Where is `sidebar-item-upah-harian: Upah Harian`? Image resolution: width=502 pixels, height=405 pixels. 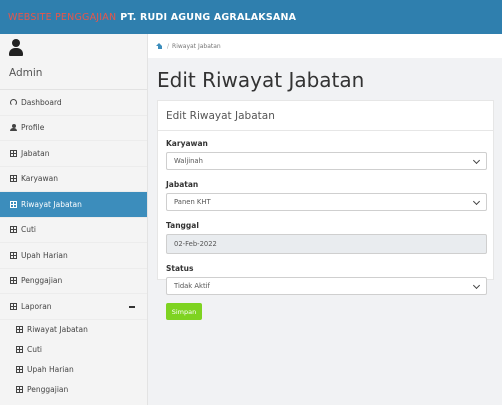
sidebar-item-upah-harian: Upah Harian is located at coordinates (73, 256).